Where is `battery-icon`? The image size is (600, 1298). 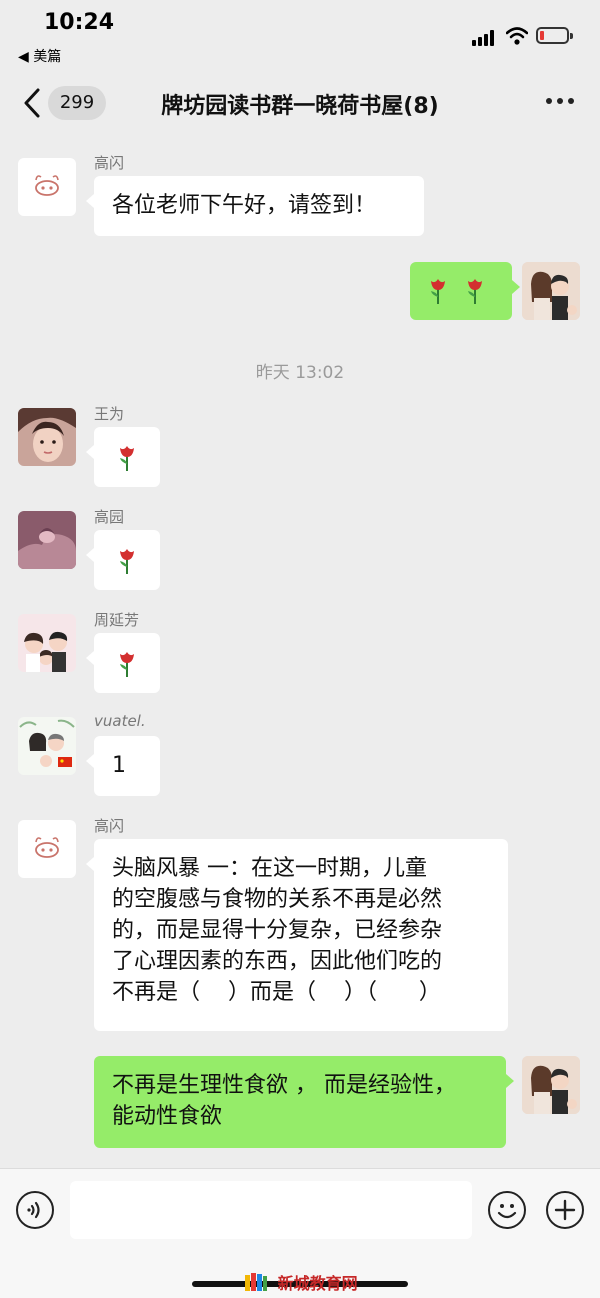 battery-icon is located at coordinates (555, 36).